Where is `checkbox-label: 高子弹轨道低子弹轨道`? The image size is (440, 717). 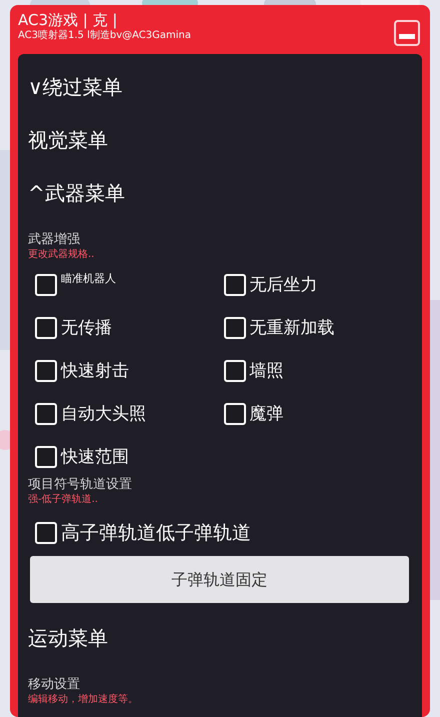 checkbox-label: 高子弹轨道低子弹轨道 is located at coordinates (156, 533).